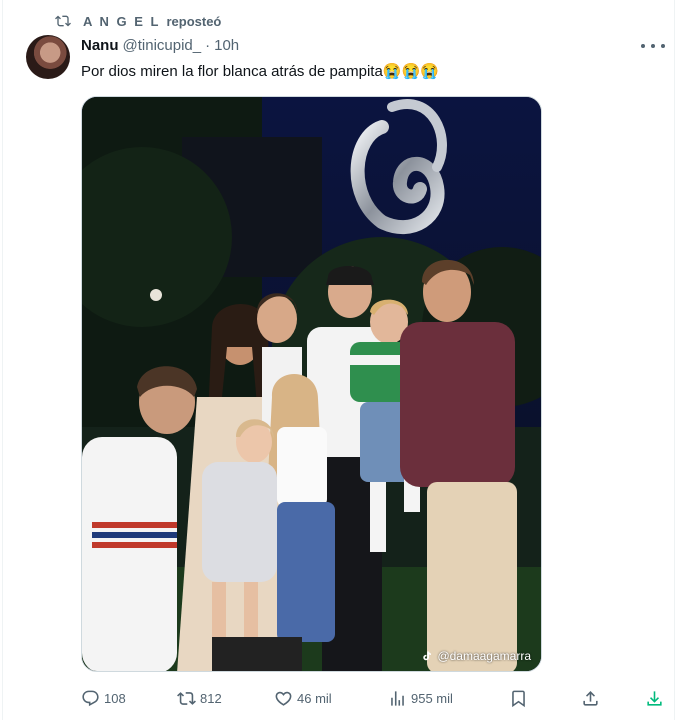 Image resolution: width=677 pixels, height=720 pixels. I want to click on views-chart-icon, so click(397, 698).